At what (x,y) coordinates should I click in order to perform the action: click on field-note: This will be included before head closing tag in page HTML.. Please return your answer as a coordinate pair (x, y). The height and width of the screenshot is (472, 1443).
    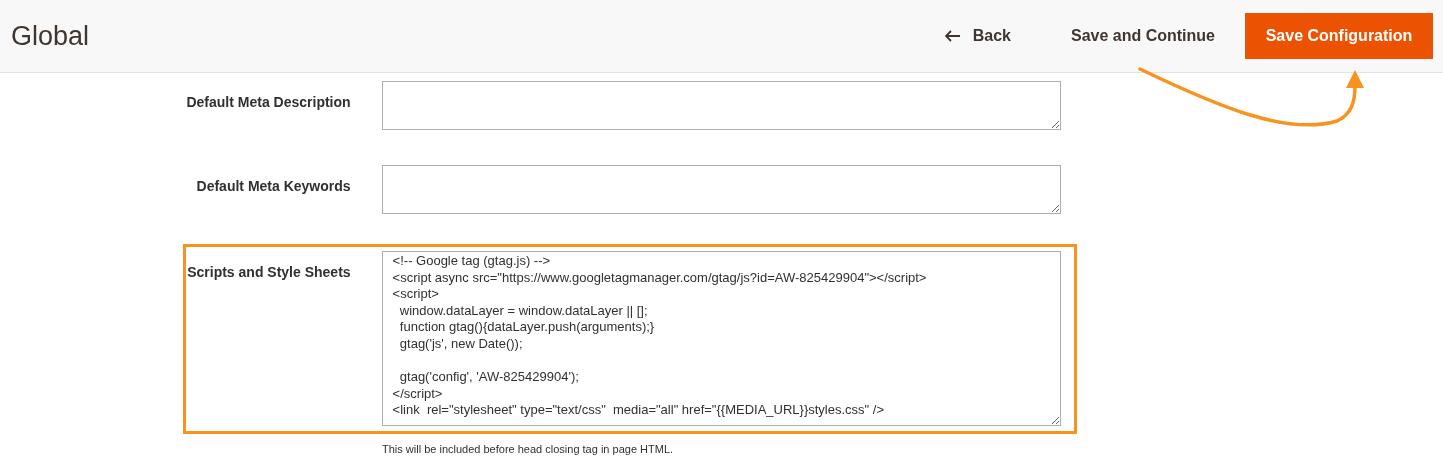
    Looking at the image, I should click on (528, 449).